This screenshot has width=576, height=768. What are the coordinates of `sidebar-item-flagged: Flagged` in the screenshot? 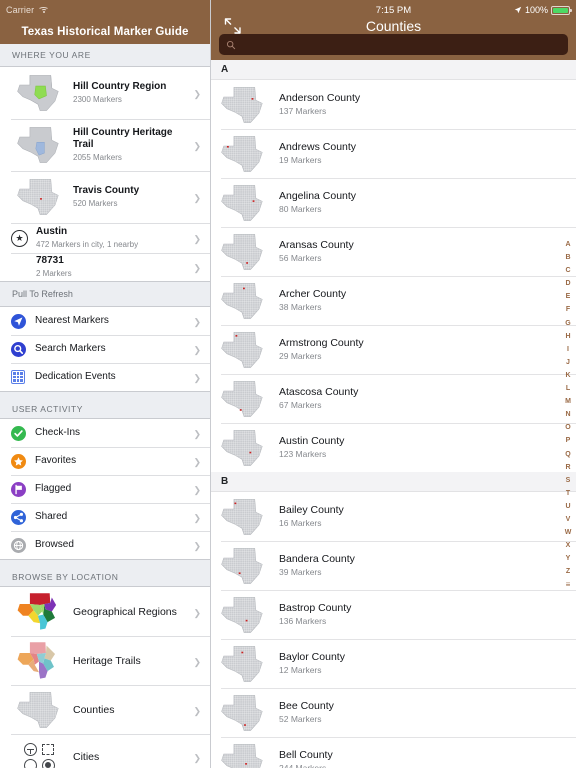 It's located at (105, 489).